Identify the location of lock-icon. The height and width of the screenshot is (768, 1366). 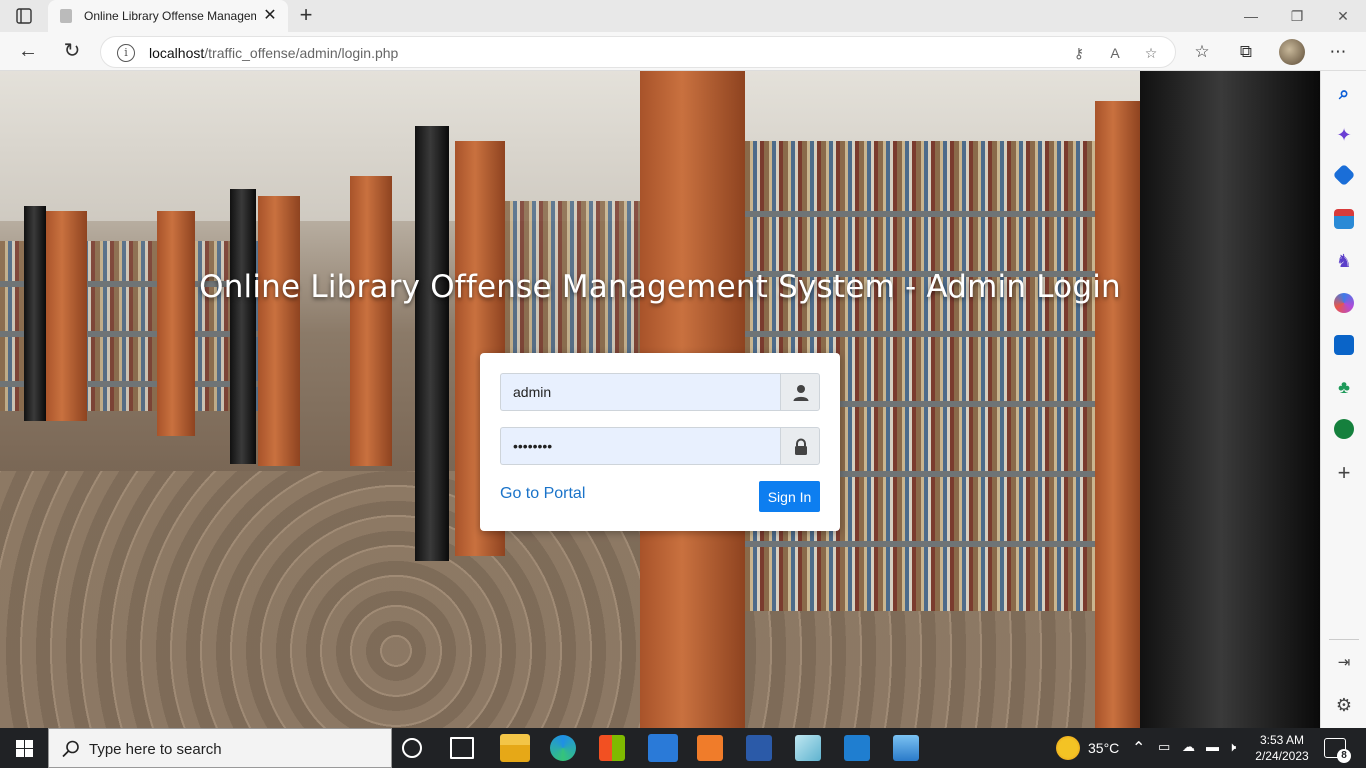
(801, 446).